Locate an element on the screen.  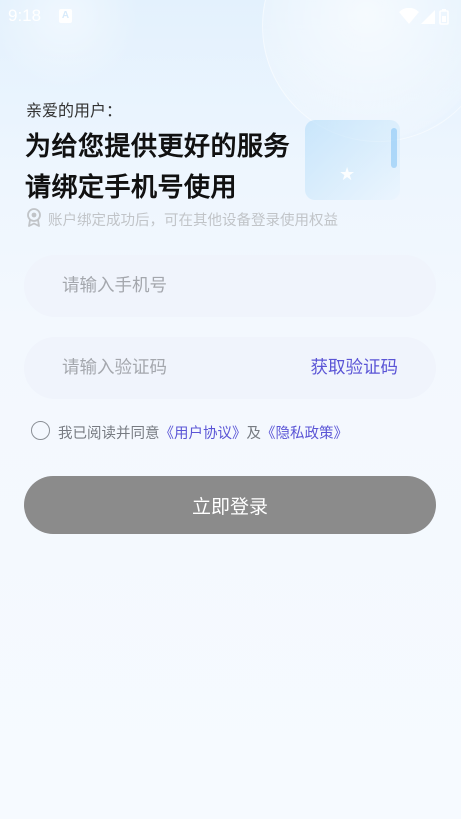
page-title-line1: 为给您提供更好的服务 is located at coordinates (158, 147).